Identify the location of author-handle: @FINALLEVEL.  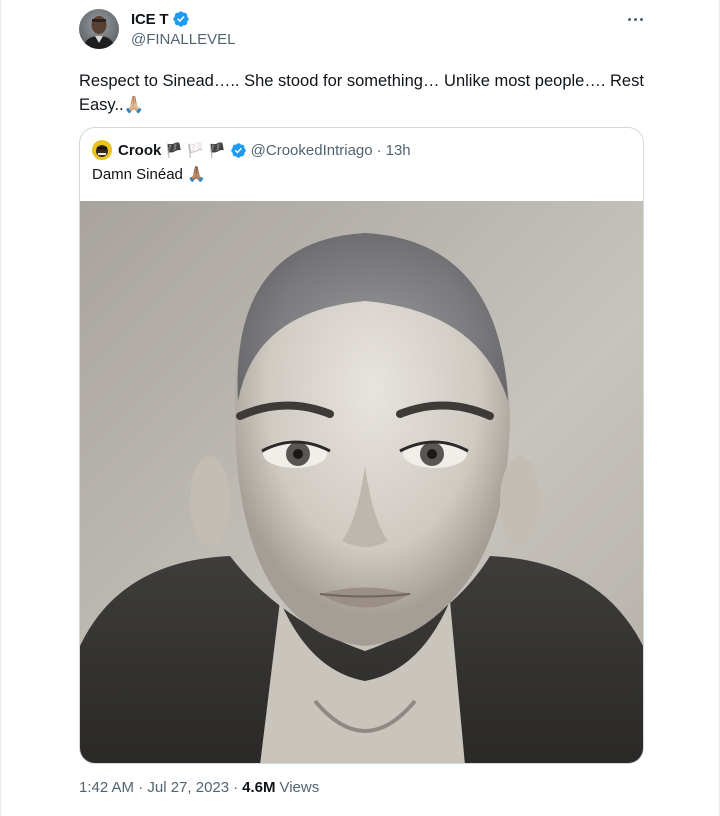
(183, 39).